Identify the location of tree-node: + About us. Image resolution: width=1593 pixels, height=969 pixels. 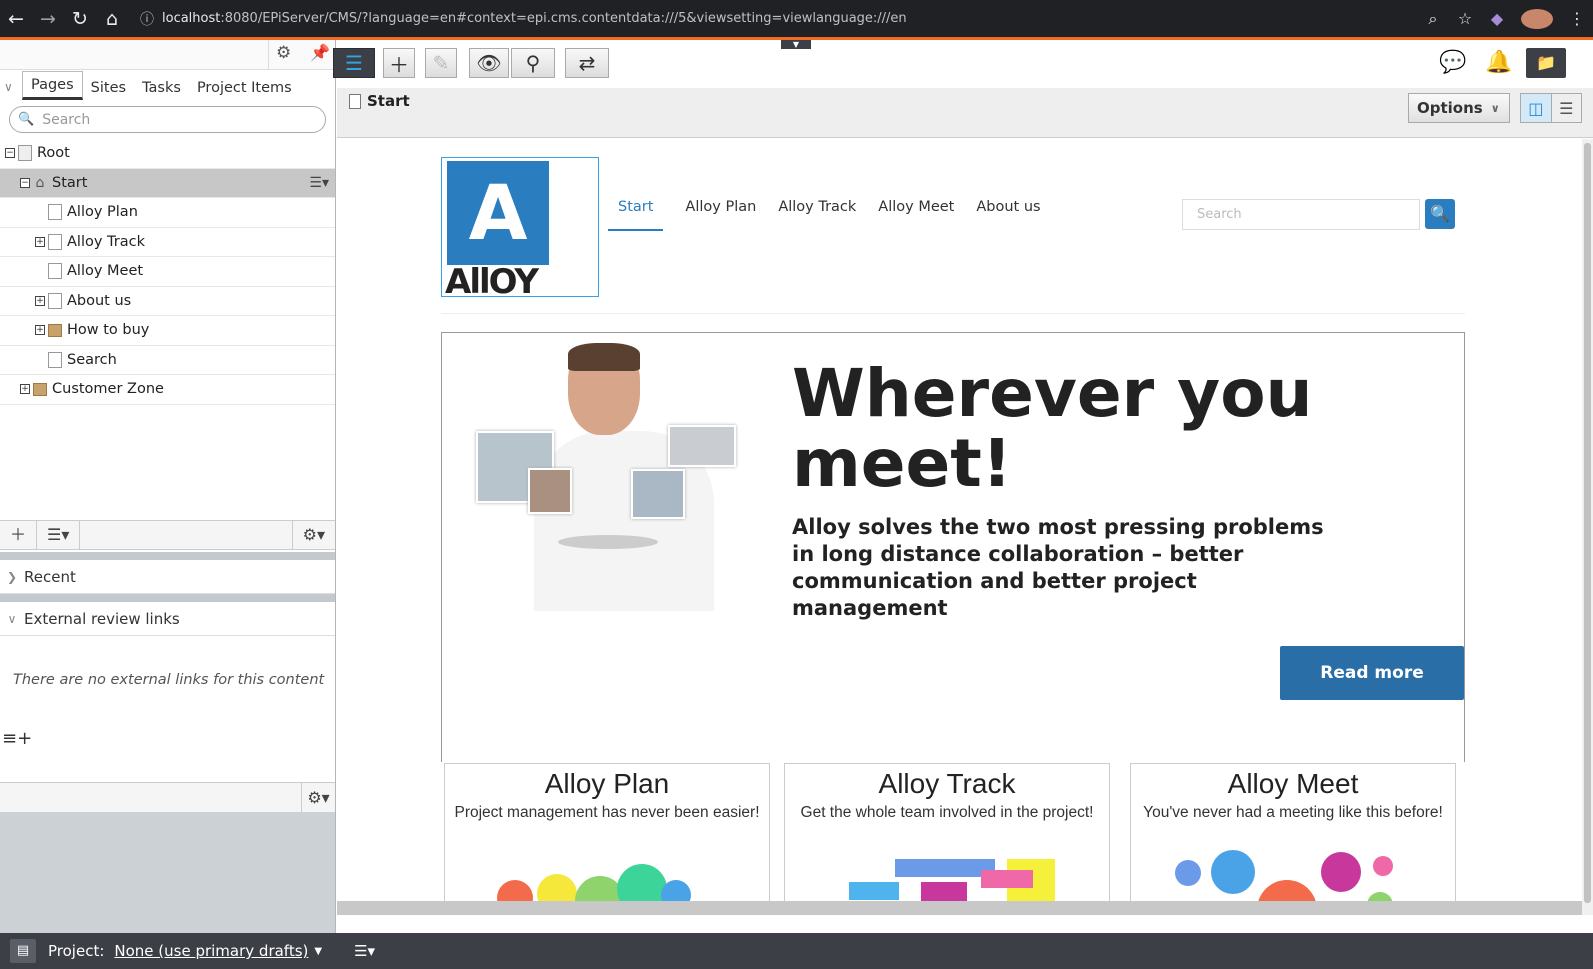
(167, 301).